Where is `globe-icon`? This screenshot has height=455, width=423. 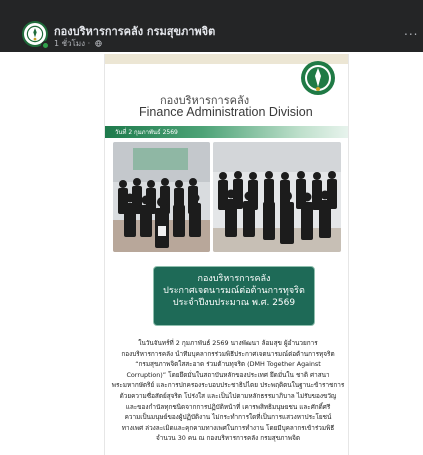 globe-icon is located at coordinates (98, 43).